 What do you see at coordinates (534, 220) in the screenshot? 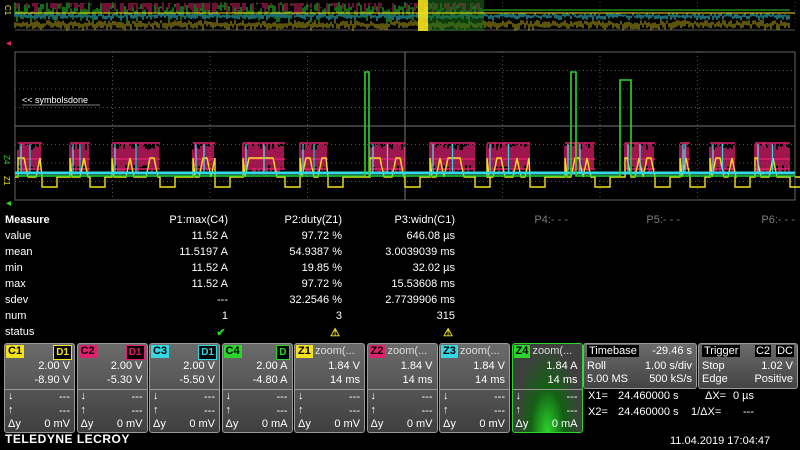
I see `measure-col-p4: P4:- - -` at bounding box center [534, 220].